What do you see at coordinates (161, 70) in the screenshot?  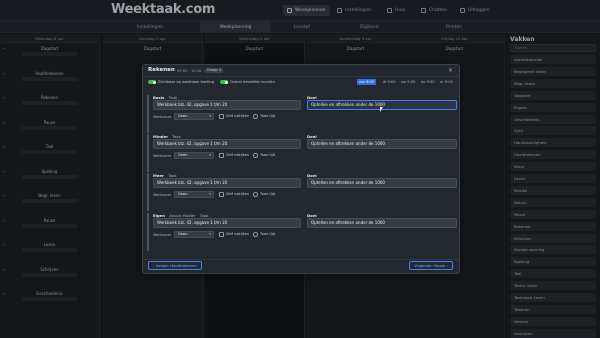 I see `modal-title: Rekenen` at bounding box center [161, 70].